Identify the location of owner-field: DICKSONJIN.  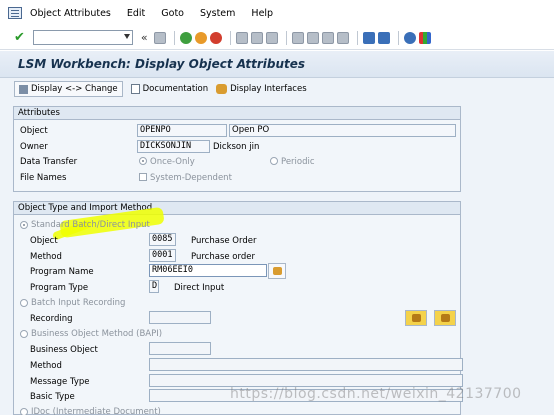
(173, 146).